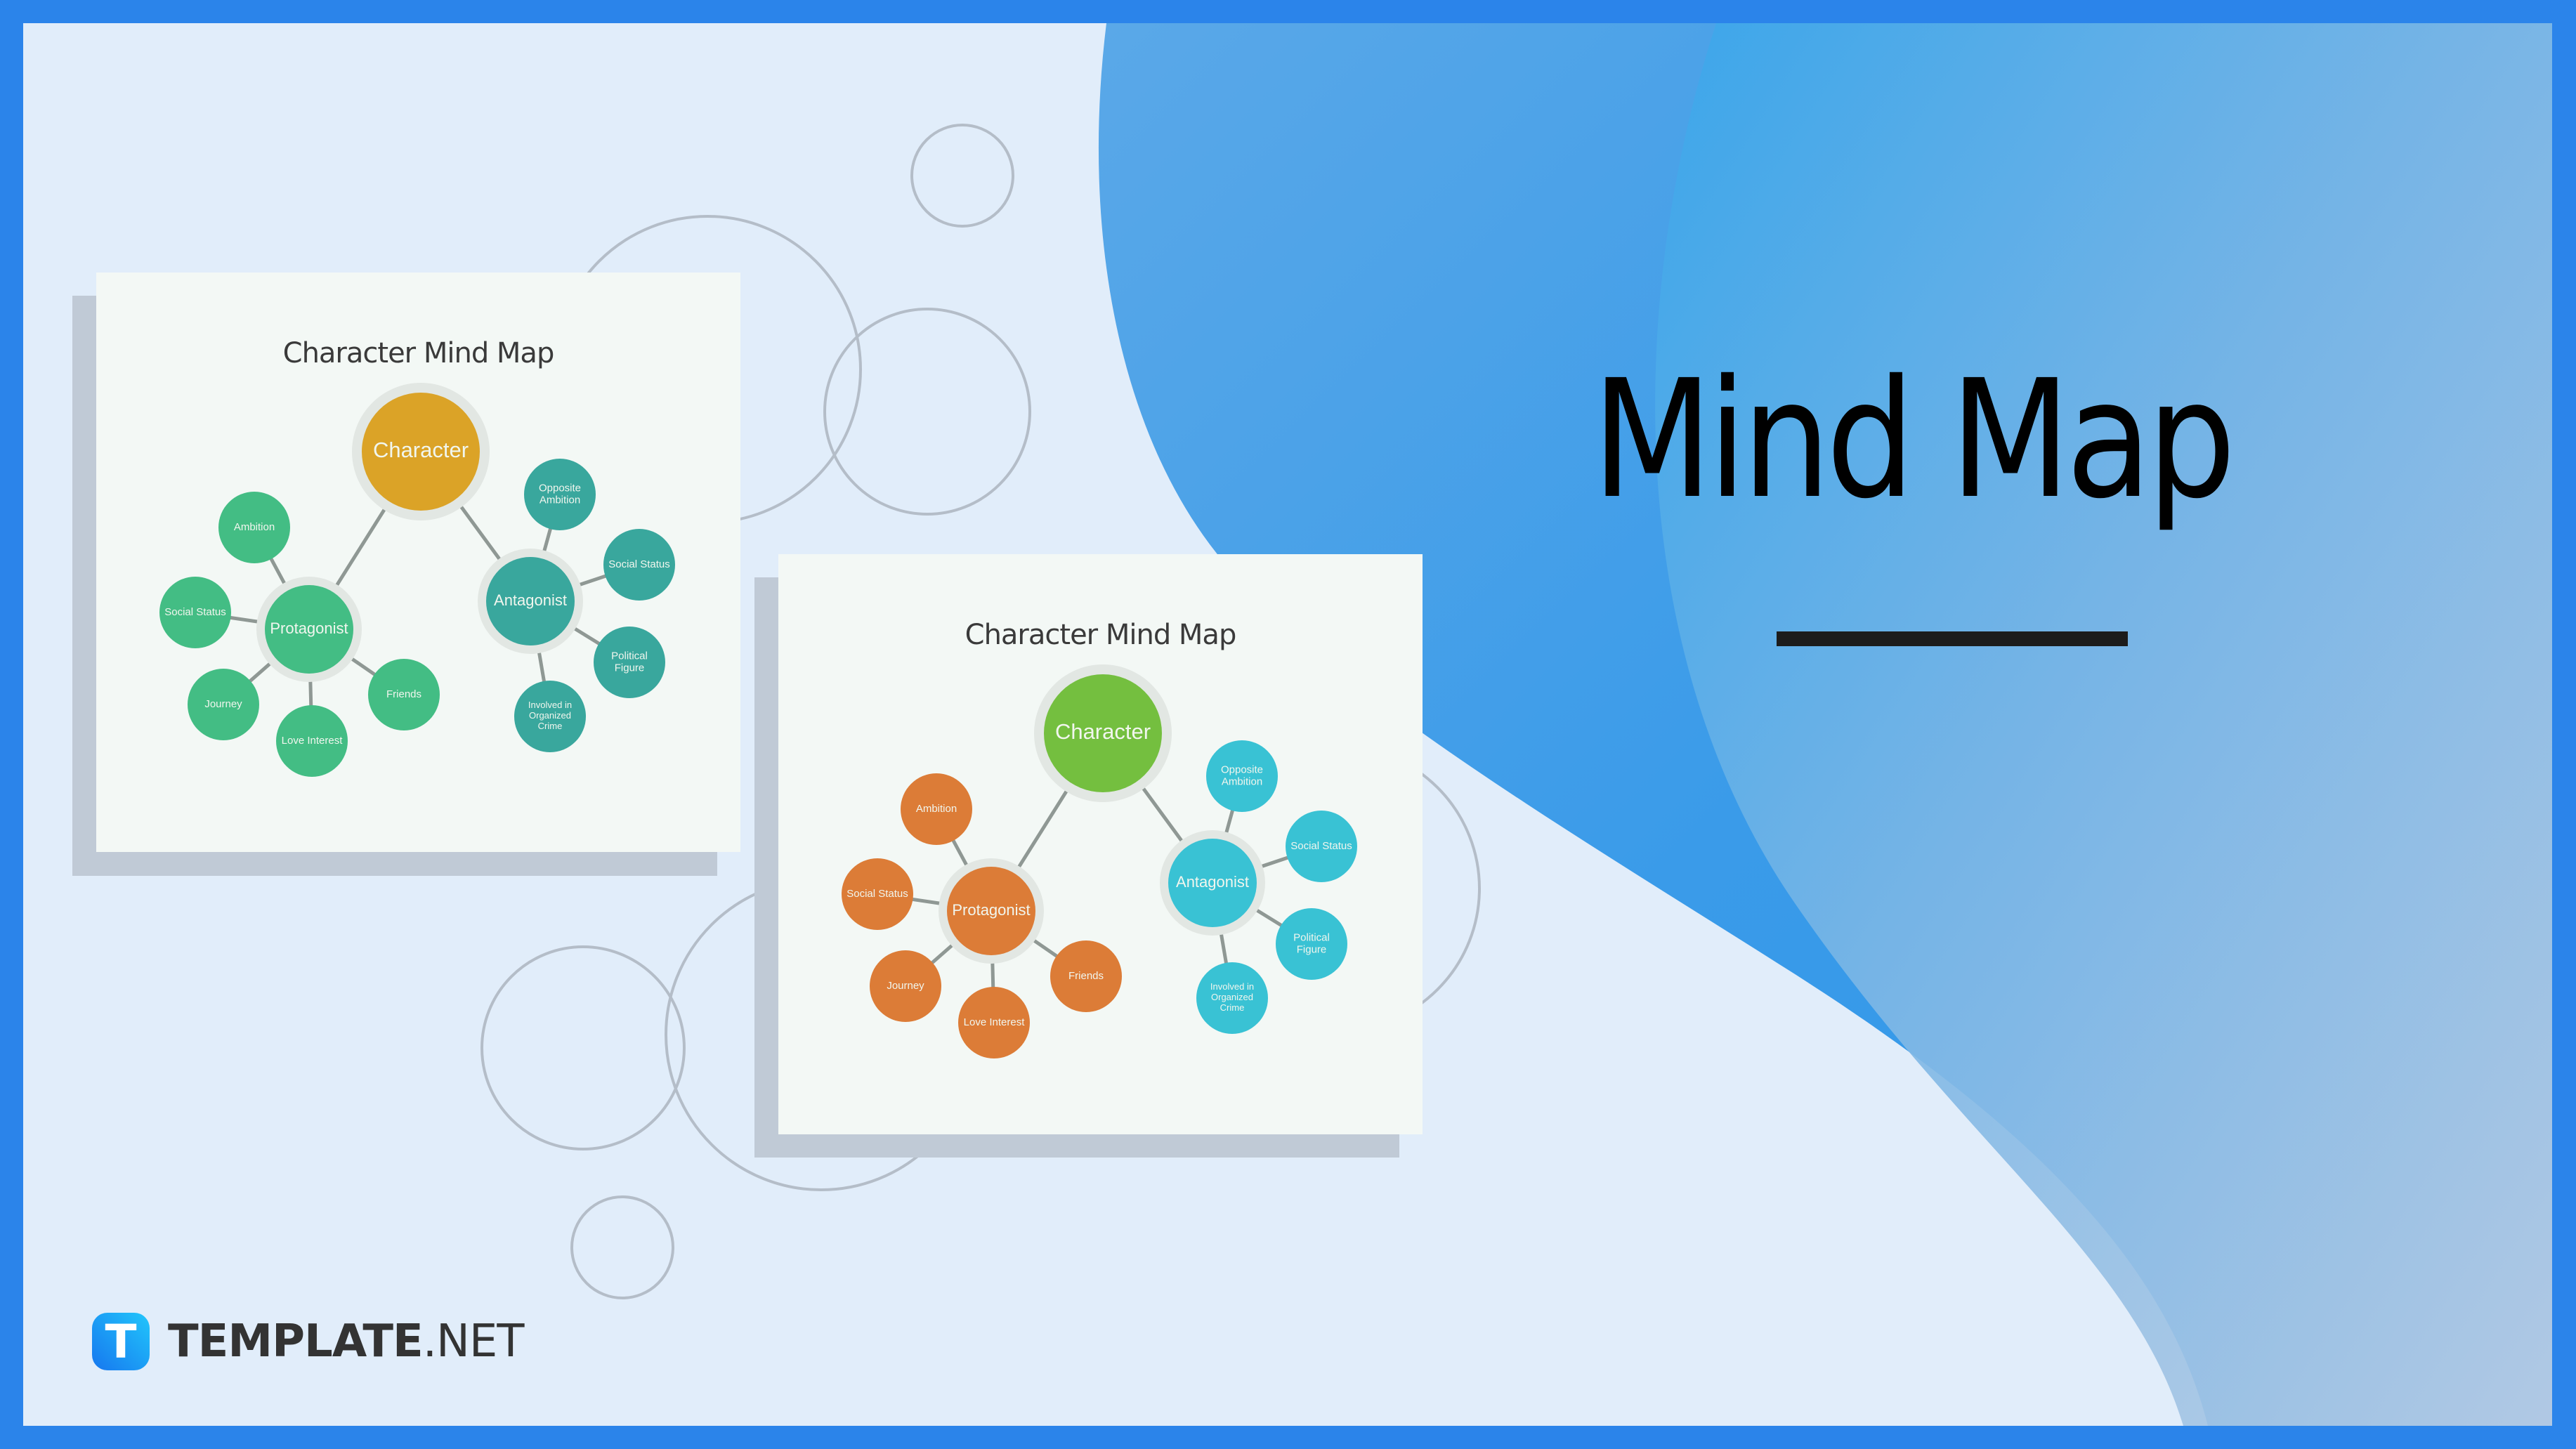  I want to click on brand-logo: T TEMPLATE.NET, so click(308, 1341).